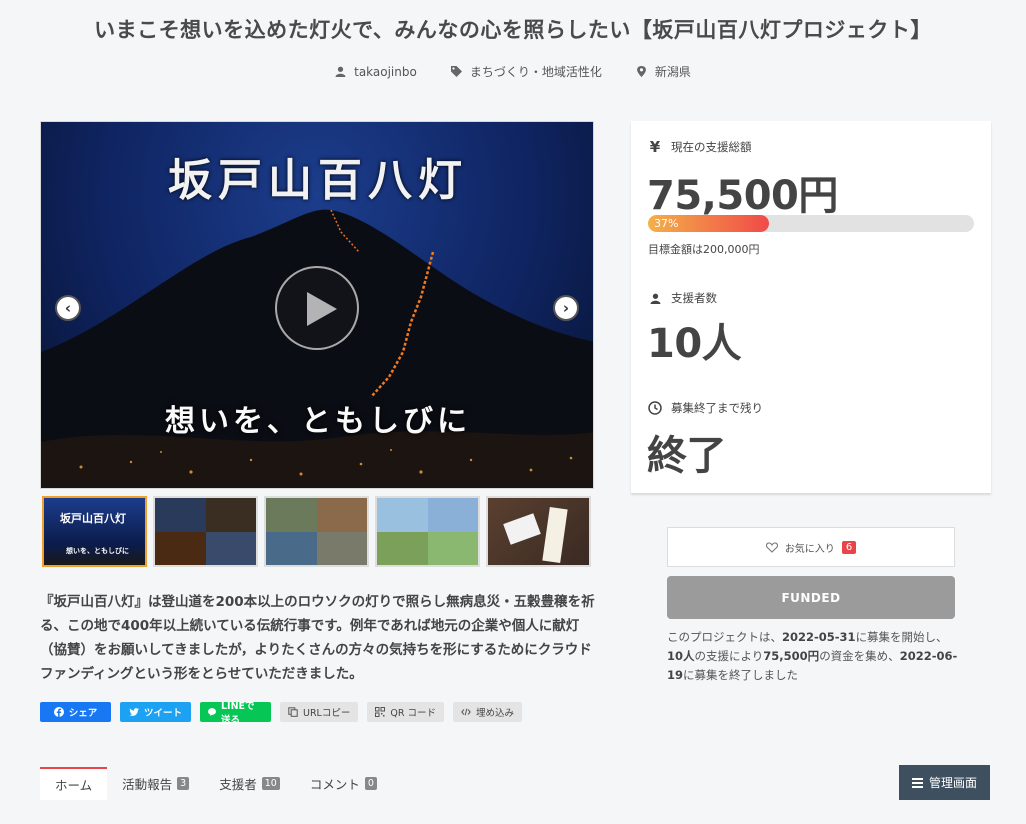 The image size is (1026, 824). I want to click on embed-label: 埋め込み, so click(494, 713).